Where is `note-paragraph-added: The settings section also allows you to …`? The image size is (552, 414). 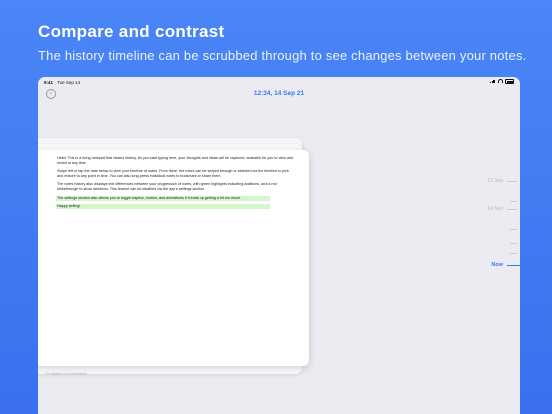 note-paragraph-added: The settings section also allows you to … is located at coordinates (163, 198).